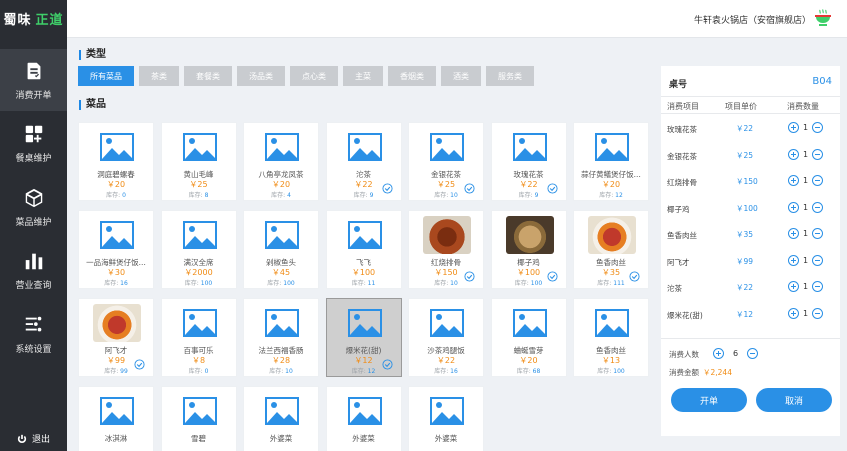  Describe the element at coordinates (822, 81) in the screenshot. I see `table-value: B04` at that location.